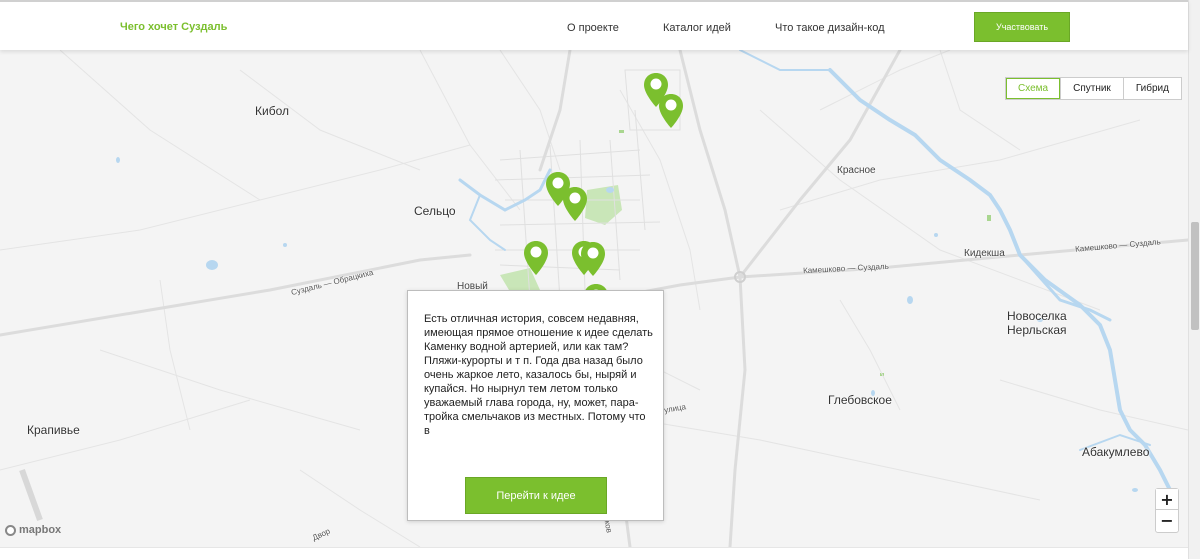 The height and width of the screenshot is (559, 1200). Describe the element at coordinates (860, 400) in the screenshot. I see `place-glebovskoe: Глебовское` at that location.